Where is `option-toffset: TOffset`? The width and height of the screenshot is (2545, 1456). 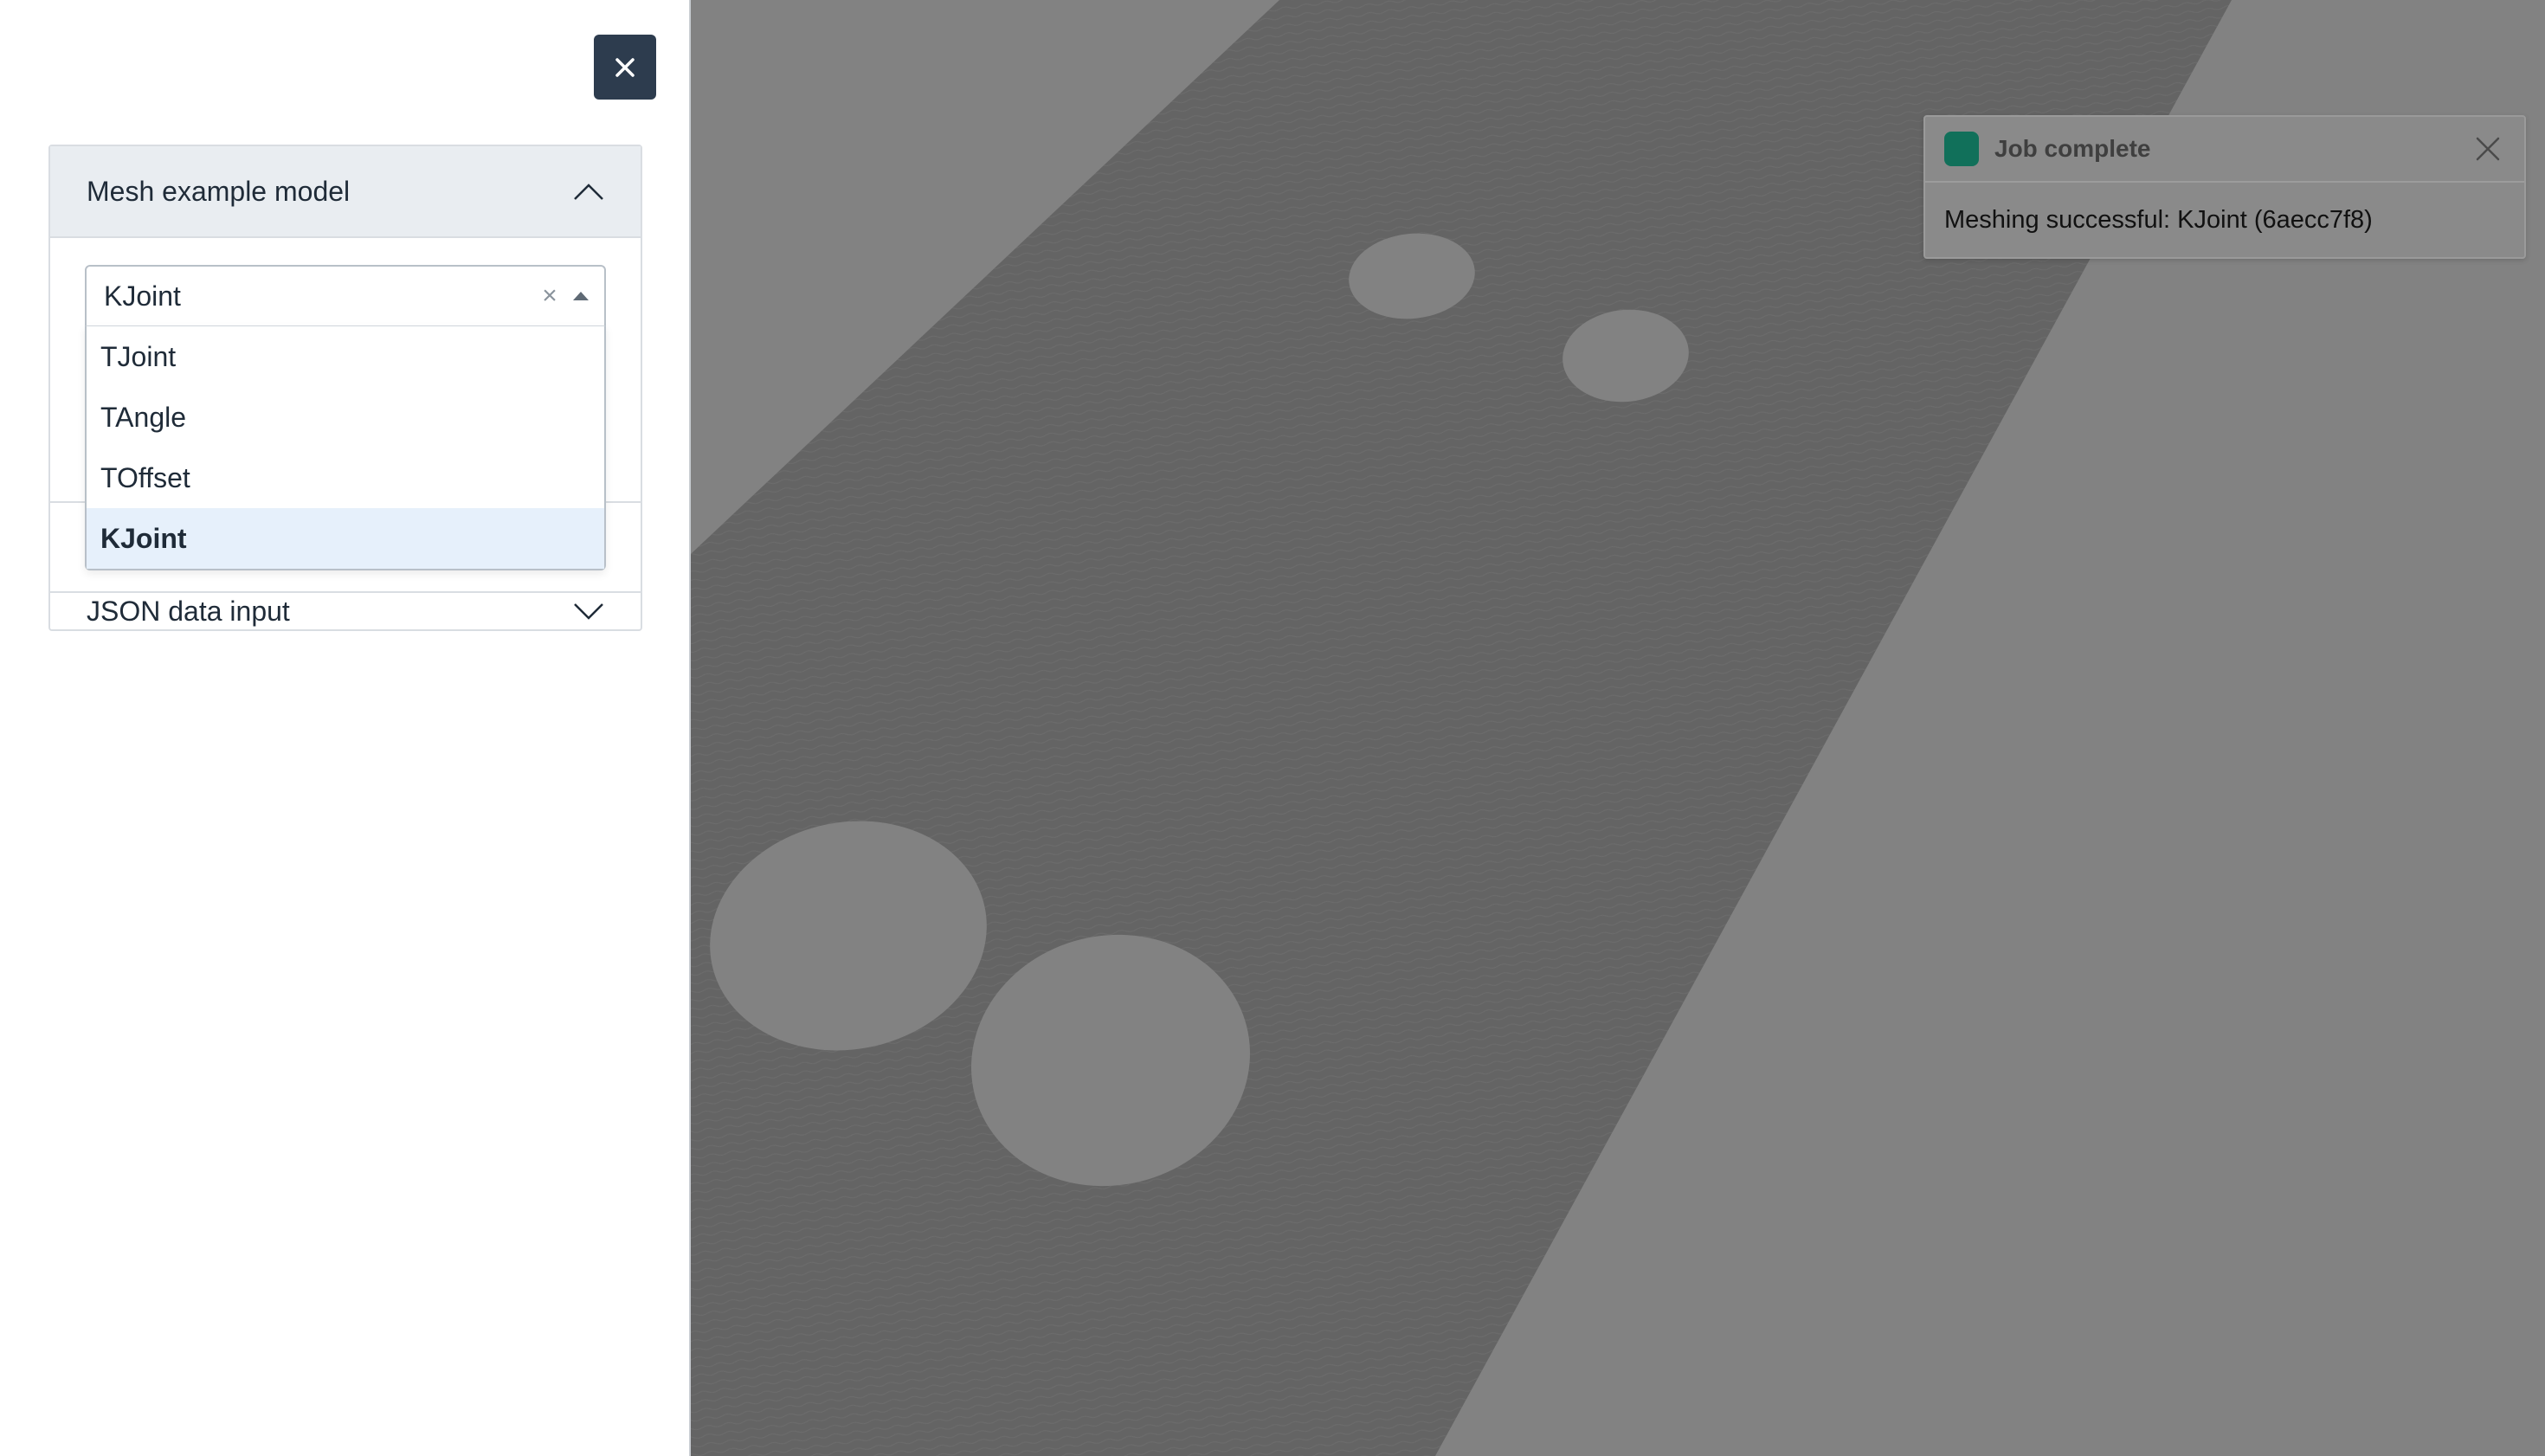 option-toffset: TOffset is located at coordinates (346, 478).